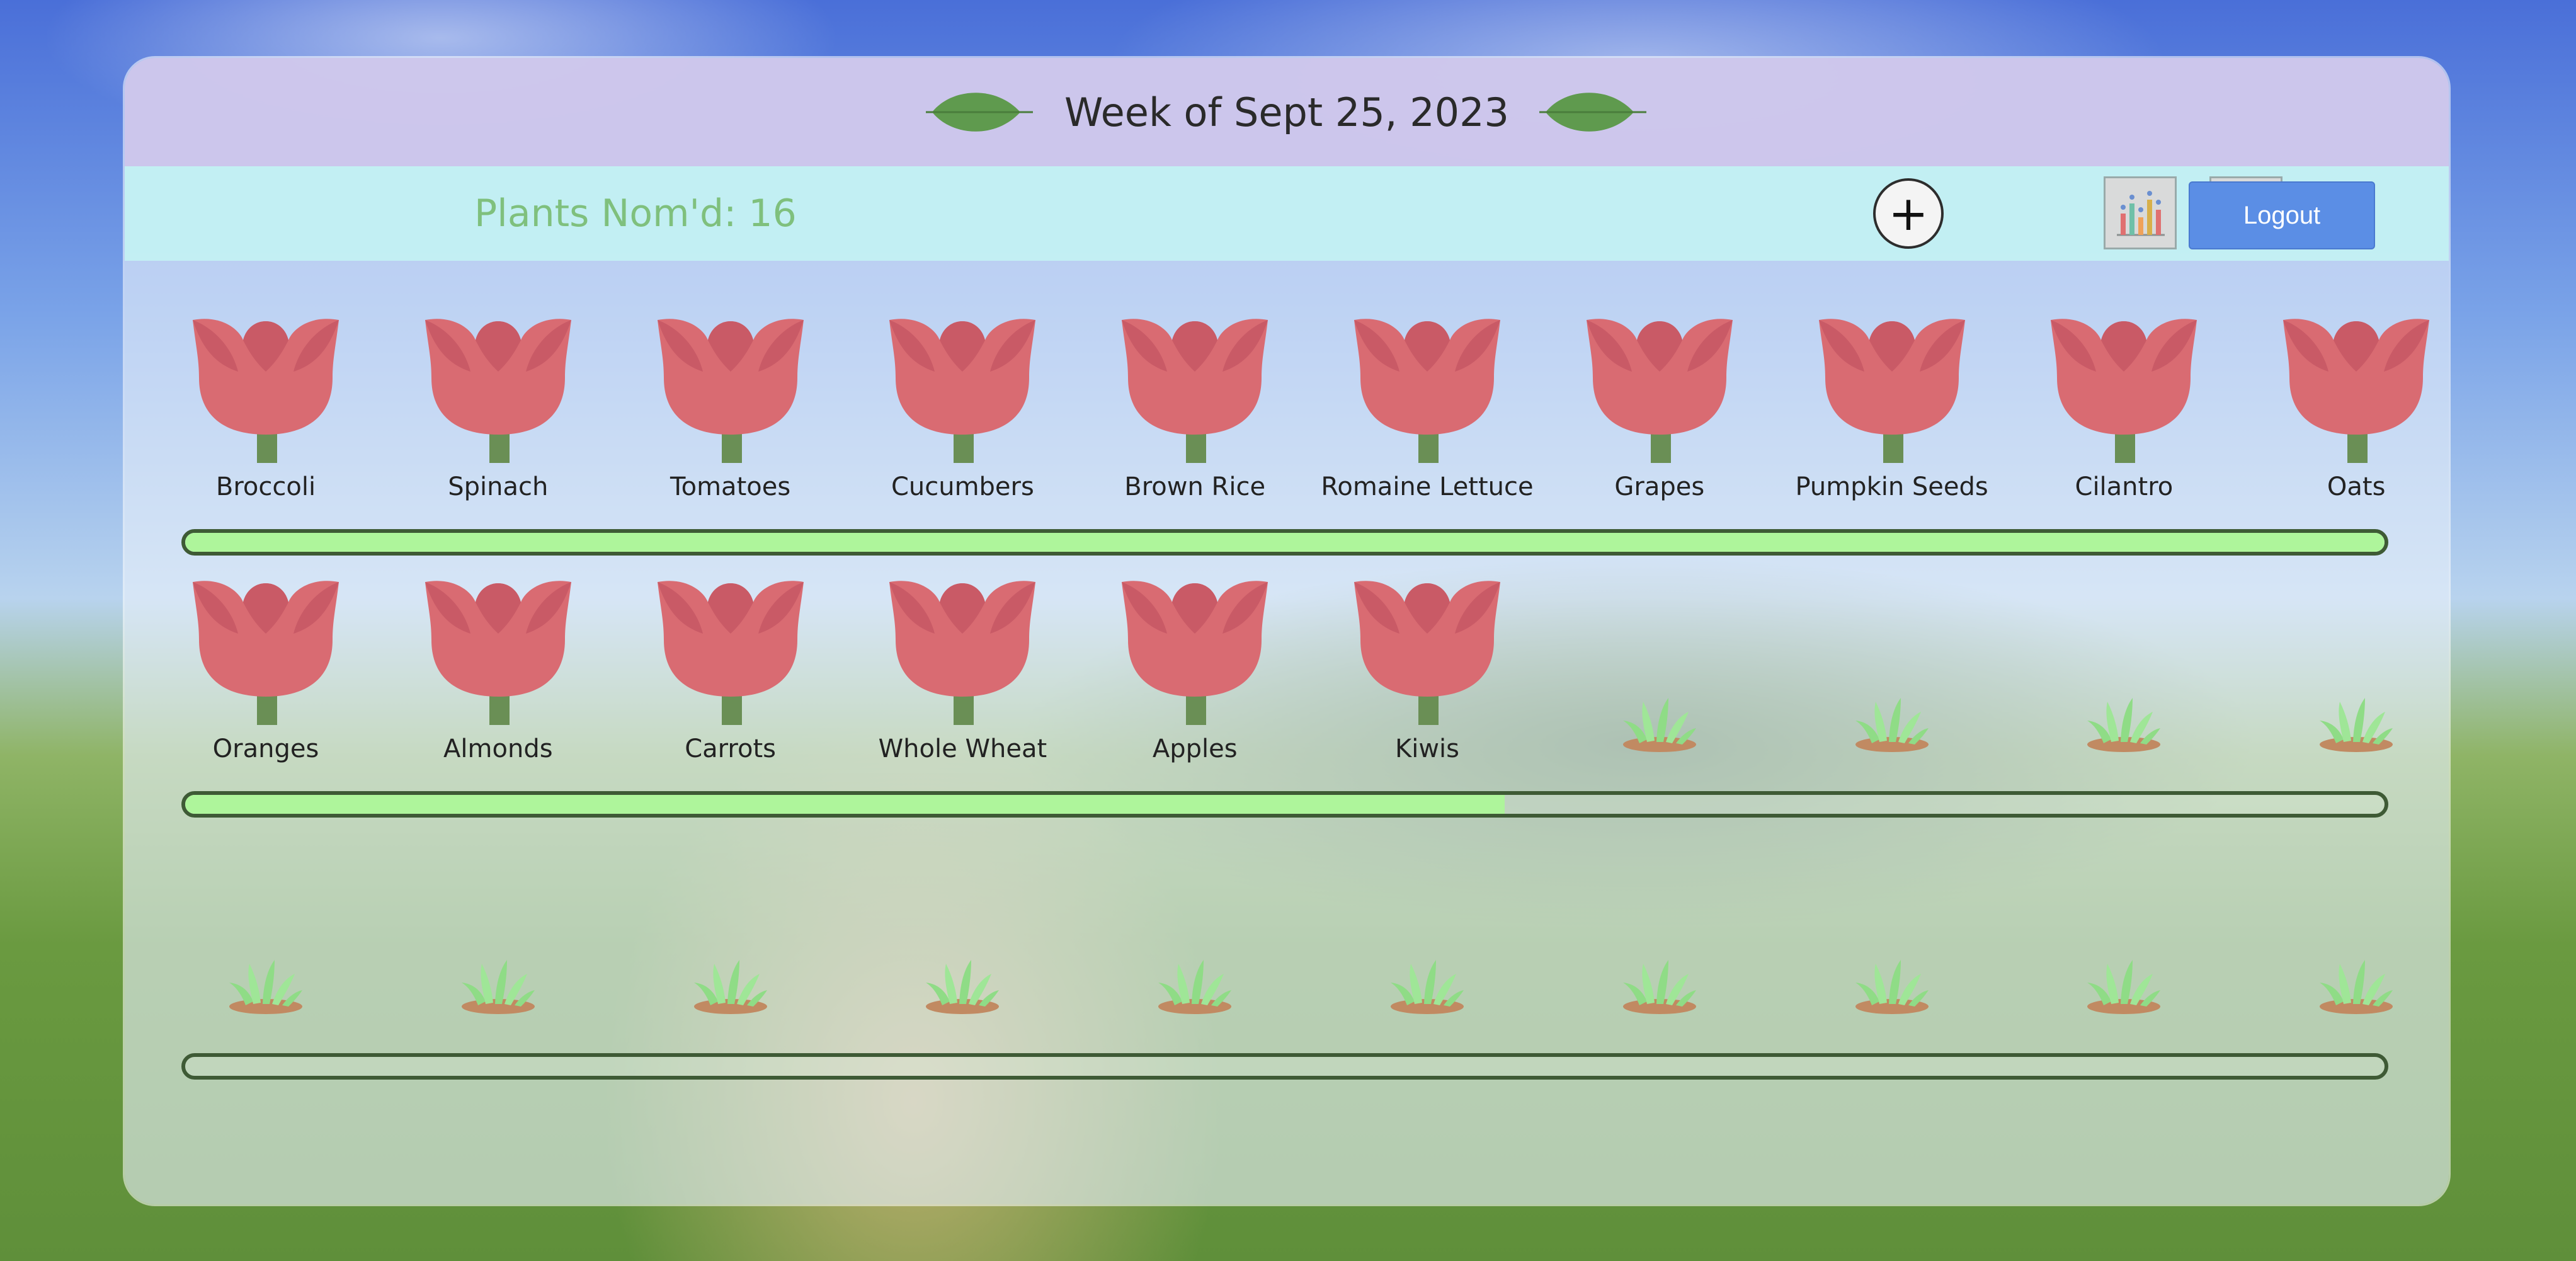 This screenshot has height=1261, width=2576. I want to click on plant-label: Kiwis, so click(1426, 748).